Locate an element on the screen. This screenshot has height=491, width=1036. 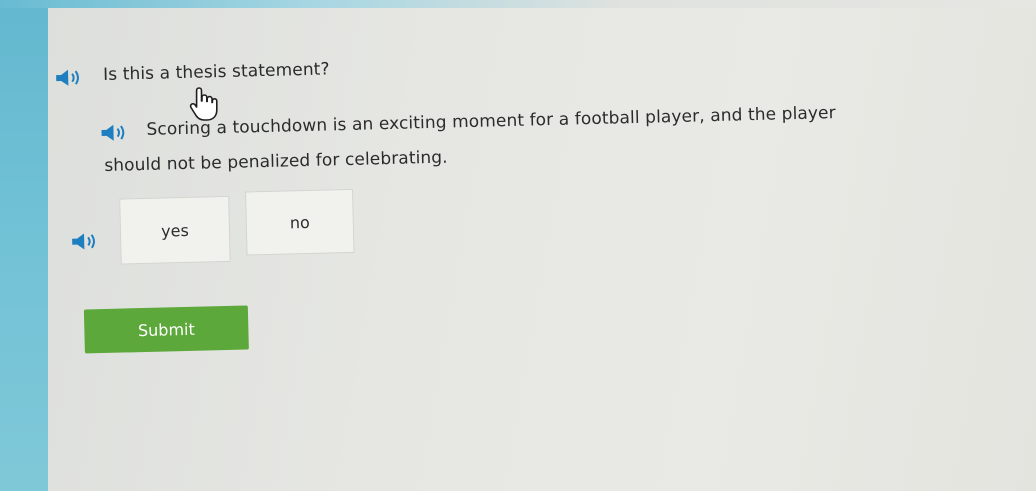
statement-line-2: should not be penalized for celebrating. is located at coordinates (276, 161).